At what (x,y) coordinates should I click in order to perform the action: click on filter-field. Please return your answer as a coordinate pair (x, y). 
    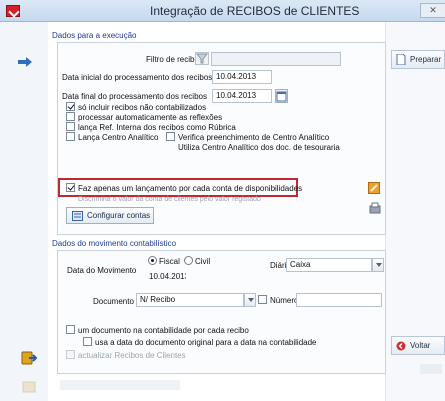
    Looking at the image, I should click on (276, 59).